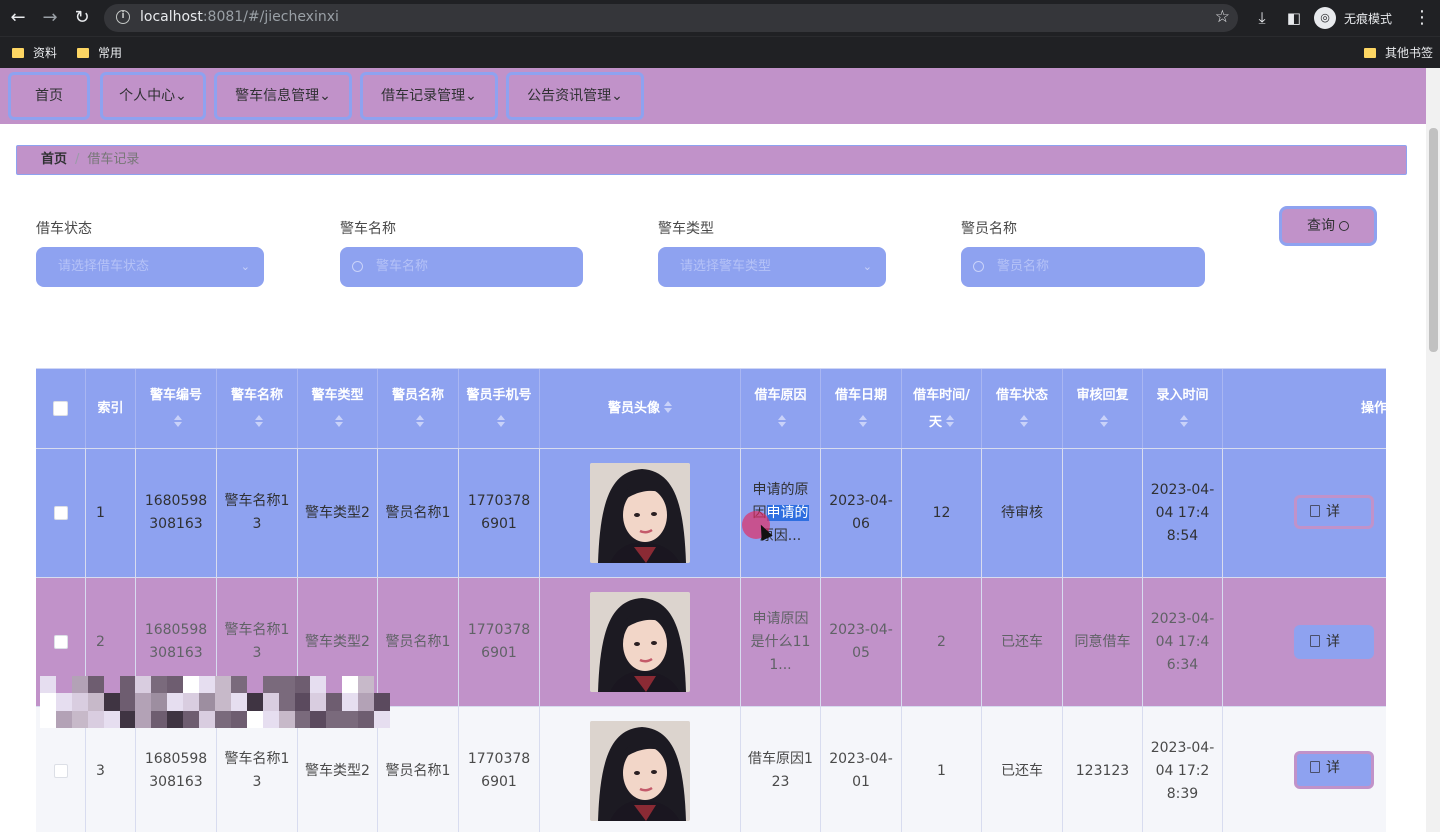 Image resolution: width=1440 pixels, height=832 pixels. Describe the element at coordinates (338, 513) in the screenshot. I see `cell-car-type: 警车类型2` at that location.